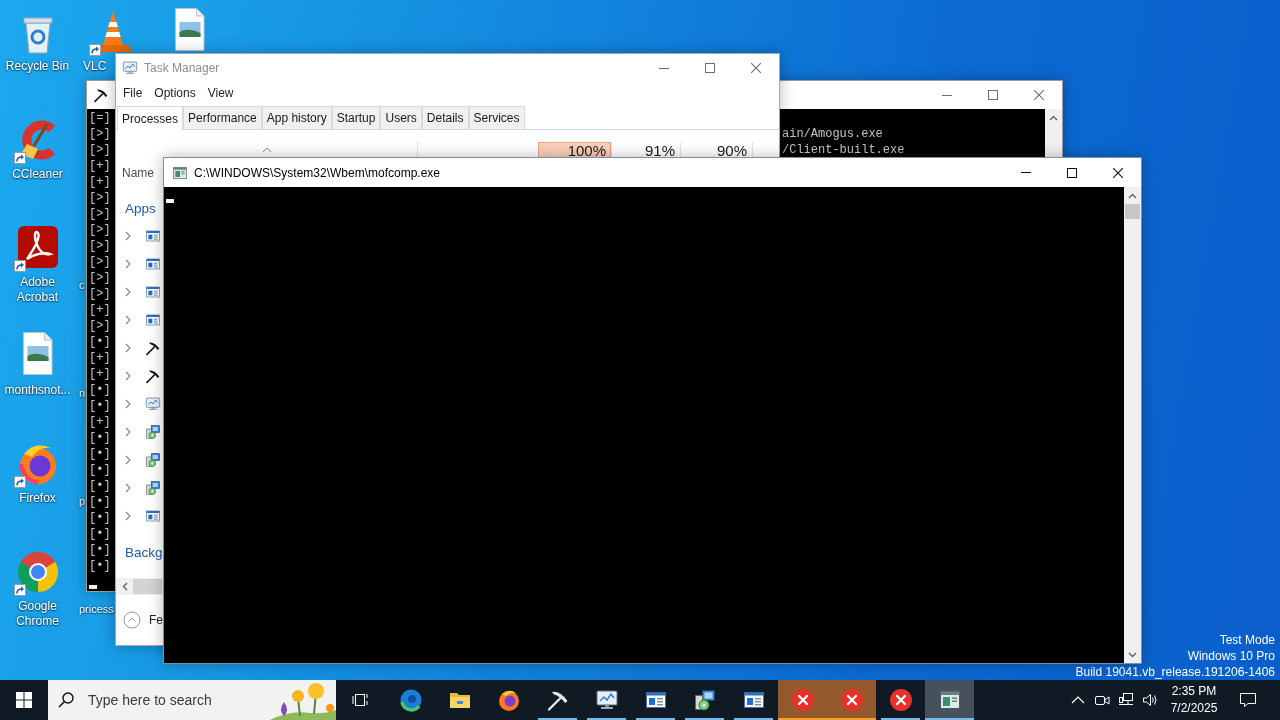 This screenshot has width=1280, height=720. What do you see at coordinates (496, 117) in the screenshot?
I see `tab: Services` at bounding box center [496, 117].